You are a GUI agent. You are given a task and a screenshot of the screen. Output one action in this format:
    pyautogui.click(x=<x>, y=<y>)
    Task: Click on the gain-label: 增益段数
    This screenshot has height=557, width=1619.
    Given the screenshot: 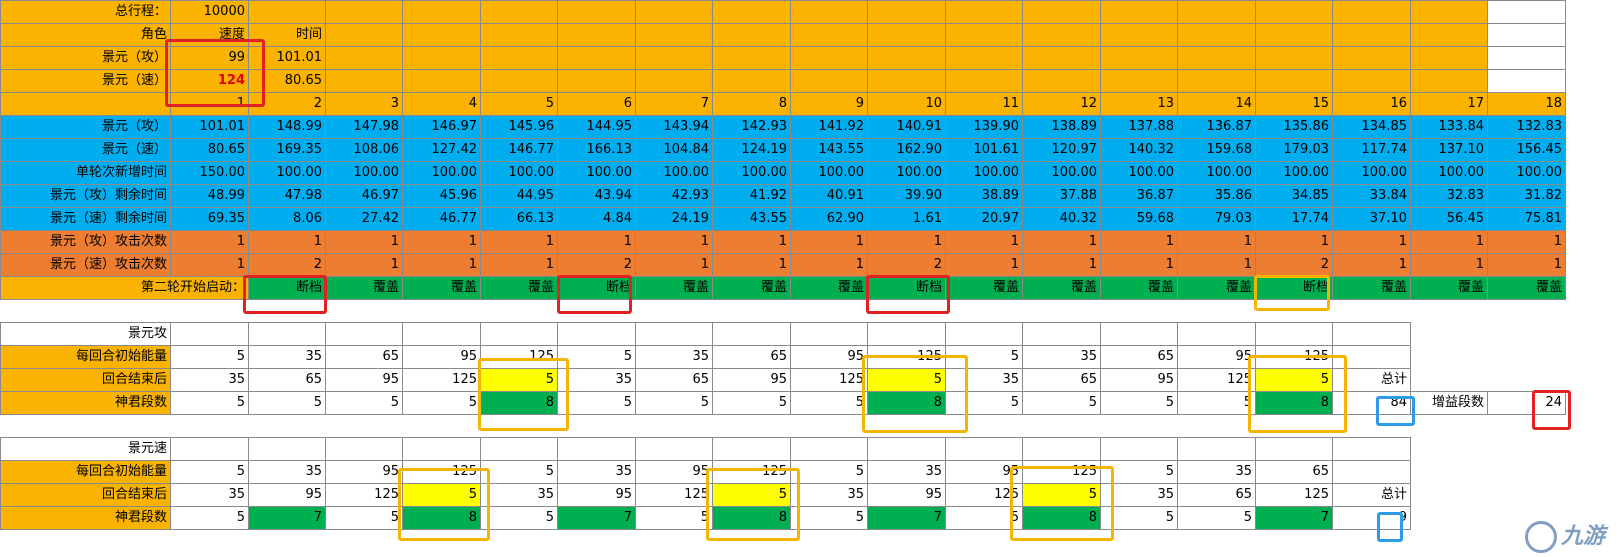 What is the action you would take?
    pyautogui.click(x=1449, y=403)
    